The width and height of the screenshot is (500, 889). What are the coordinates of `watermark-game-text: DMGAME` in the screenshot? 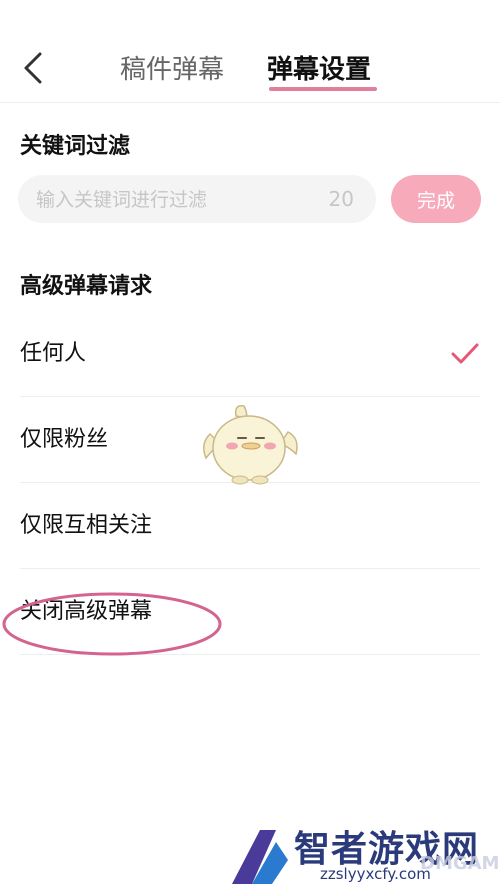 It's located at (460, 863).